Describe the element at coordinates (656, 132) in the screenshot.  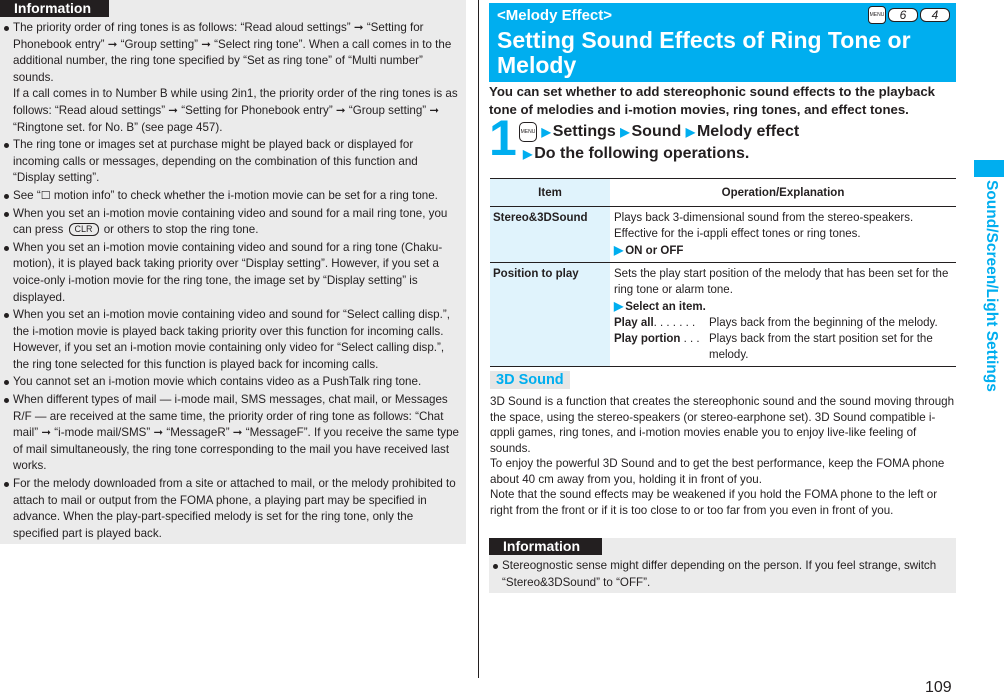
I see `step-path-item: Sound` at that location.